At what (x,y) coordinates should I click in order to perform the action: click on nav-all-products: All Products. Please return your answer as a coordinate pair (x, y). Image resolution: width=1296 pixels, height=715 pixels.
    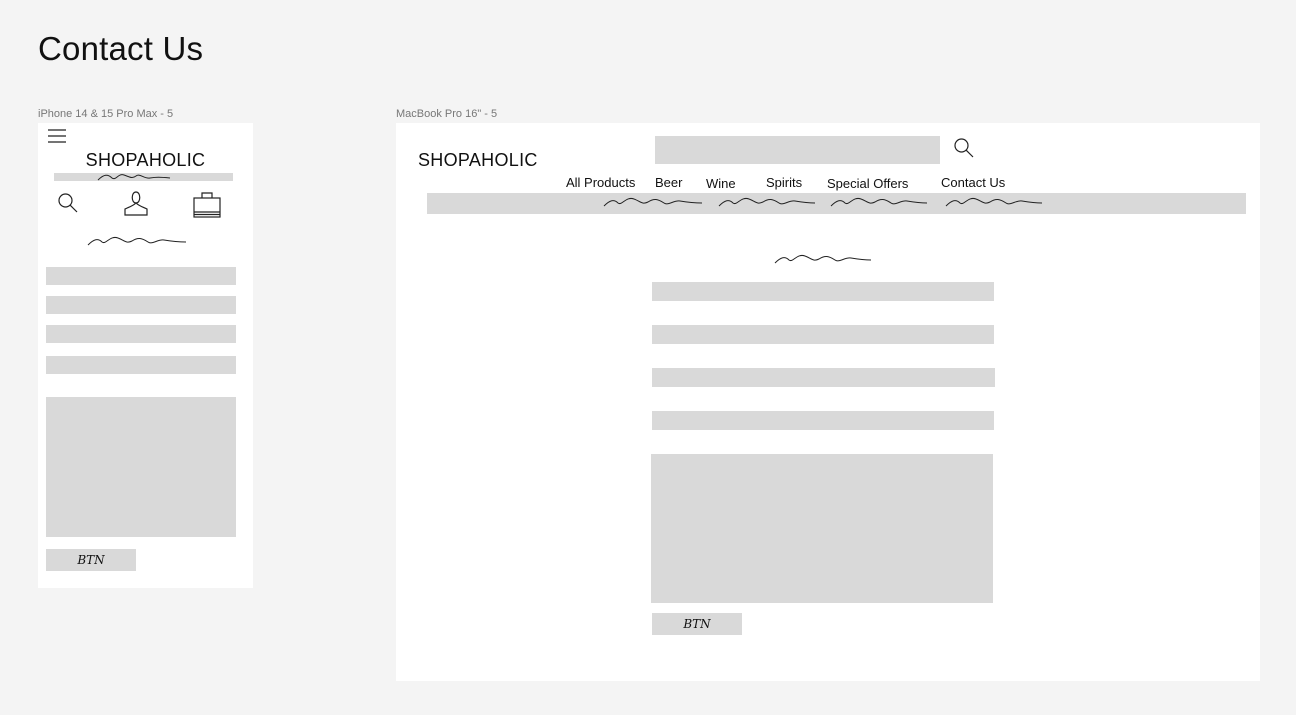
    Looking at the image, I should click on (600, 182).